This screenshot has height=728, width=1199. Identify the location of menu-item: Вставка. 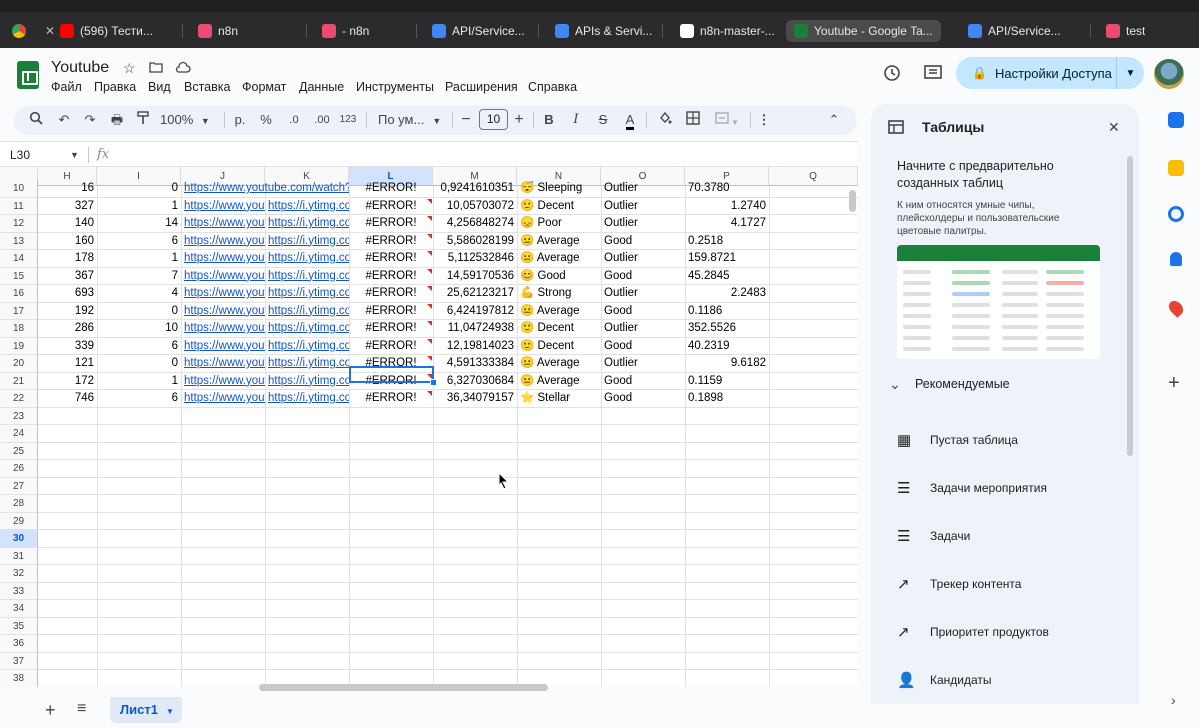
(207, 87).